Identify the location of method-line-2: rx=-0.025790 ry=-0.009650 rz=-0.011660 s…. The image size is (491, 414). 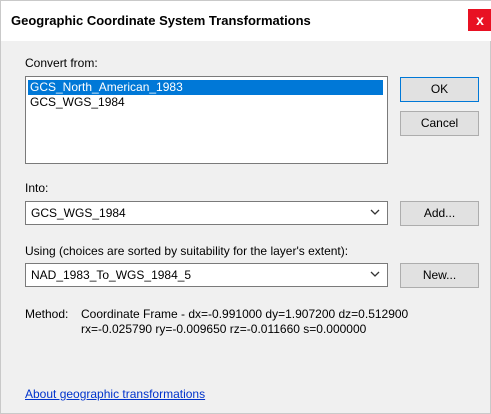
(224, 329).